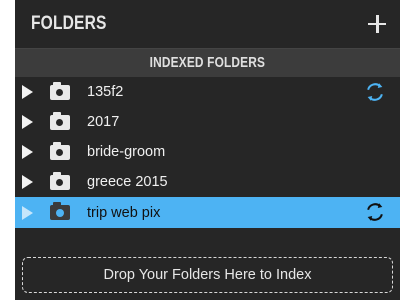 This screenshot has height=300, width=413. Describe the element at coordinates (69, 23) in the screenshot. I see `panel-title: FOLDERS` at that location.